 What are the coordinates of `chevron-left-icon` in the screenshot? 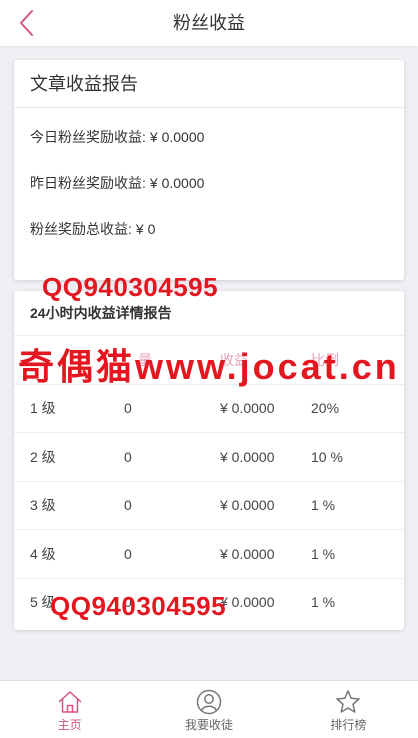 It's located at (26, 23).